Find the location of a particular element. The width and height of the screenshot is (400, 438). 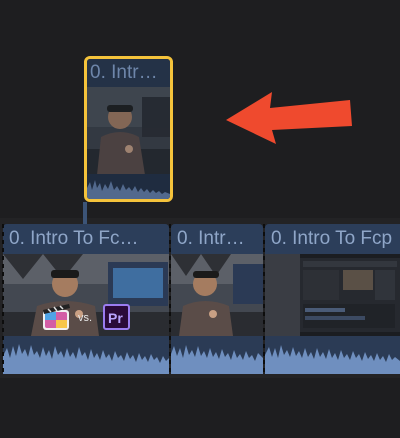

vs-text: vs. is located at coordinates (85, 318).